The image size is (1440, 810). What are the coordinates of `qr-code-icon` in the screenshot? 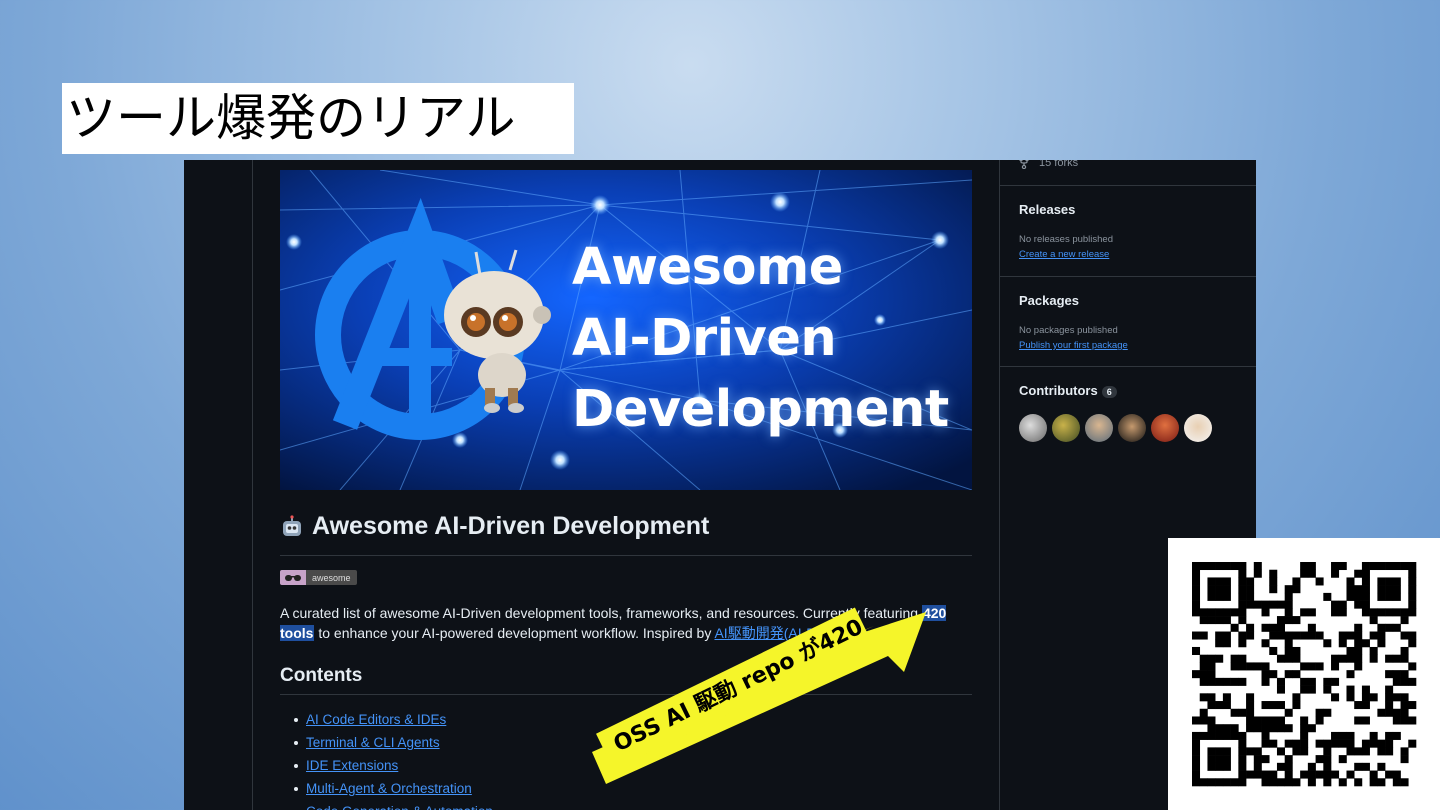 It's located at (1304, 674).